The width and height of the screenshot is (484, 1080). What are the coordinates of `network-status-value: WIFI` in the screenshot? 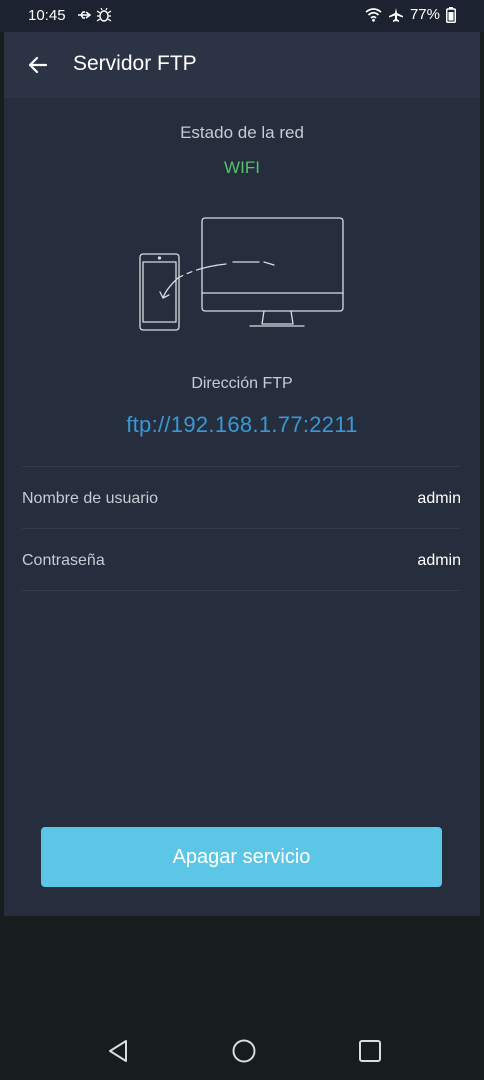 It's located at (242, 167).